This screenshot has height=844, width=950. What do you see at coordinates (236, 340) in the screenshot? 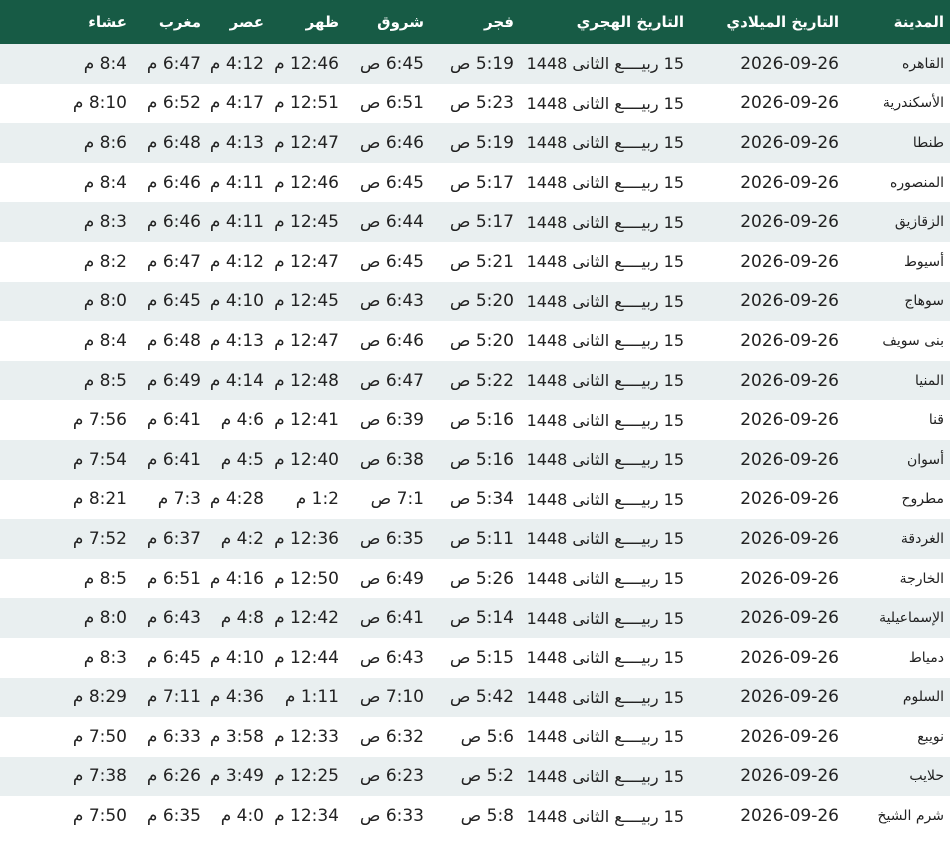
I see `cell-asr: 4:13 م` at bounding box center [236, 340].